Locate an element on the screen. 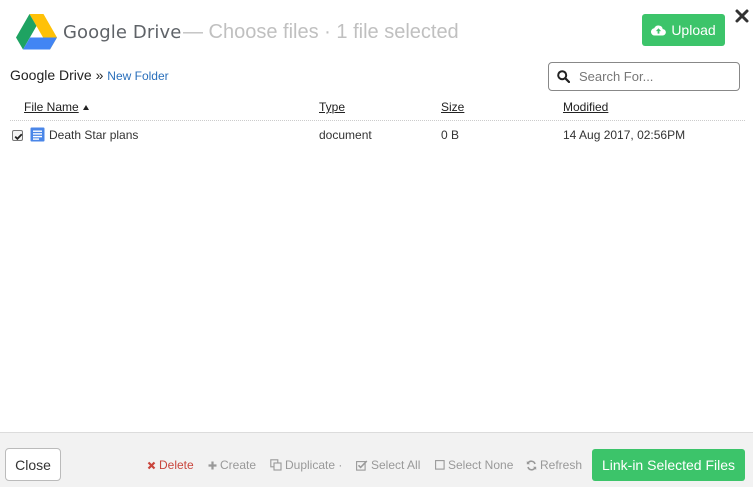 Image resolution: width=753 pixels, height=487 pixels. refresh-icon is located at coordinates (531, 465).